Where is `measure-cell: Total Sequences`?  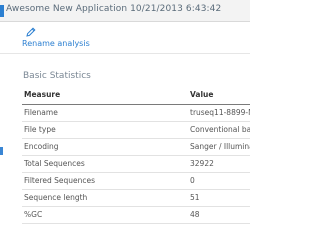
measure-cell: Total Sequences is located at coordinates (105, 164).